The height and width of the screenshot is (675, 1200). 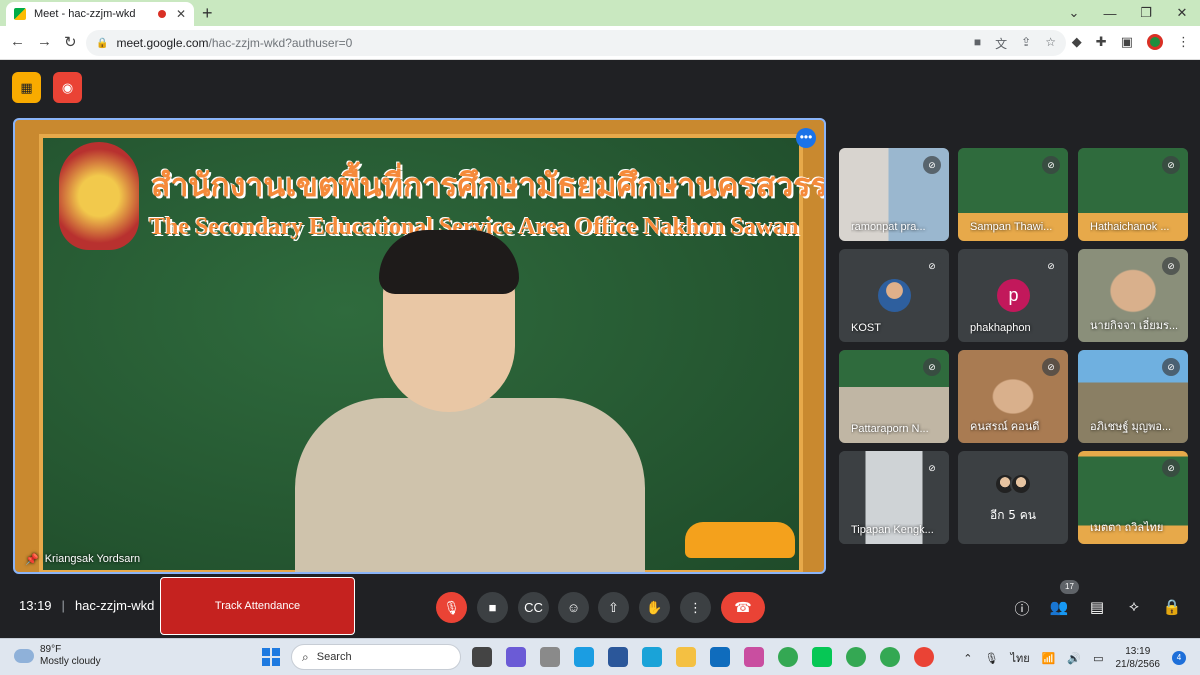 What do you see at coordinates (1013, 497) in the screenshot?
I see `others-tile: อีก 5 คน` at bounding box center [1013, 497].